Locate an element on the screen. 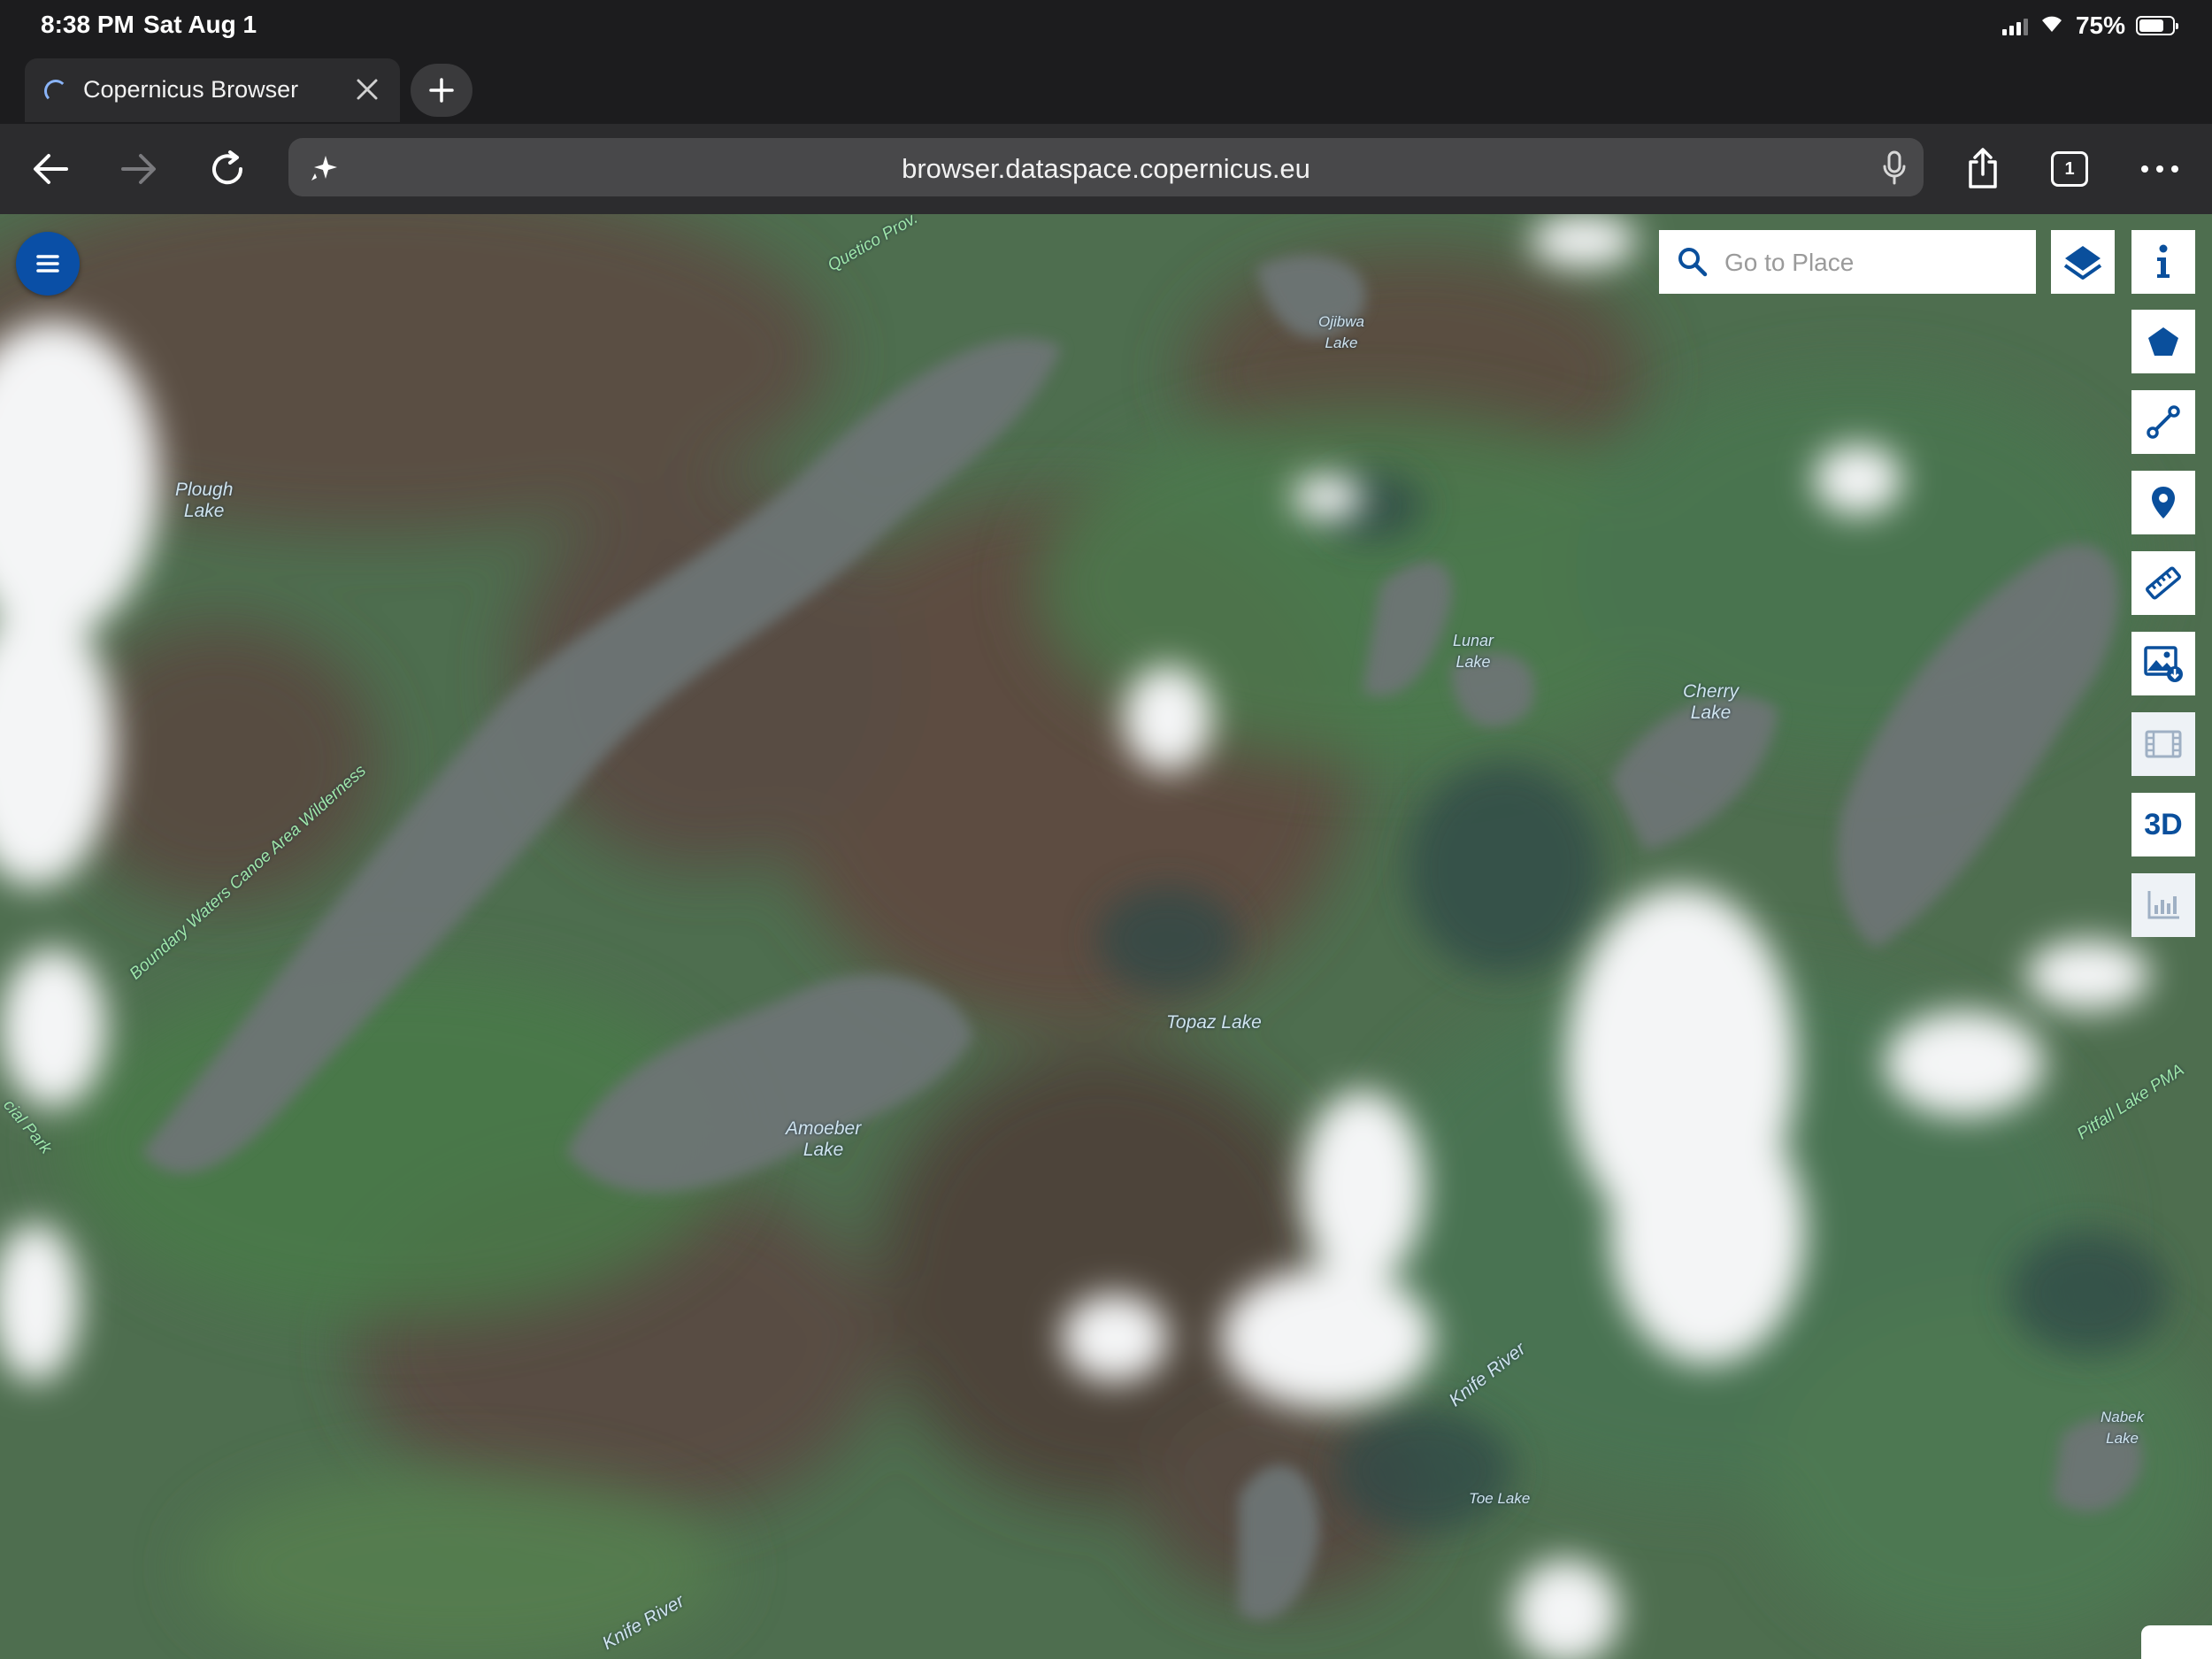  layers-button is located at coordinates (2083, 262).